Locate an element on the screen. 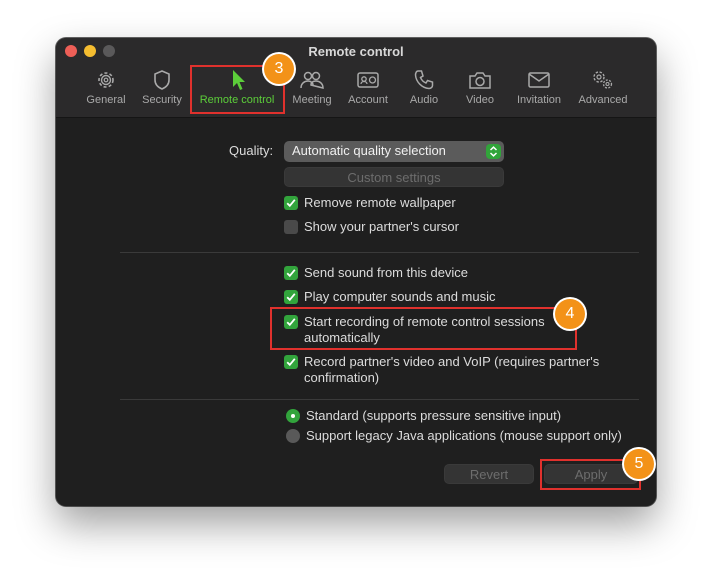 This screenshot has width=712, height=580. custom-settings-button: Custom settings is located at coordinates (394, 177).